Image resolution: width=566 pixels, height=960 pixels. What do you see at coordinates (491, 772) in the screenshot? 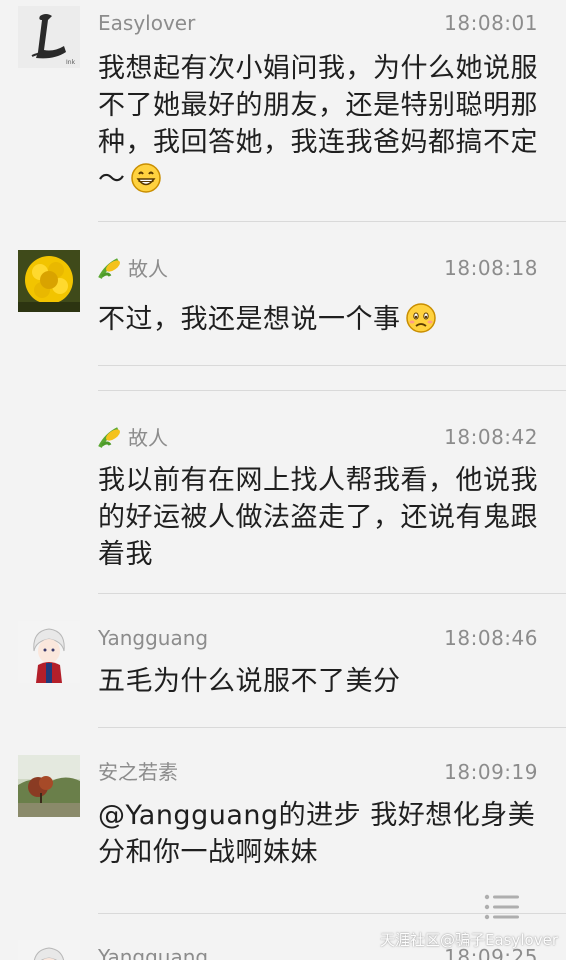
I see `timestamp: 18:09:19` at bounding box center [491, 772].